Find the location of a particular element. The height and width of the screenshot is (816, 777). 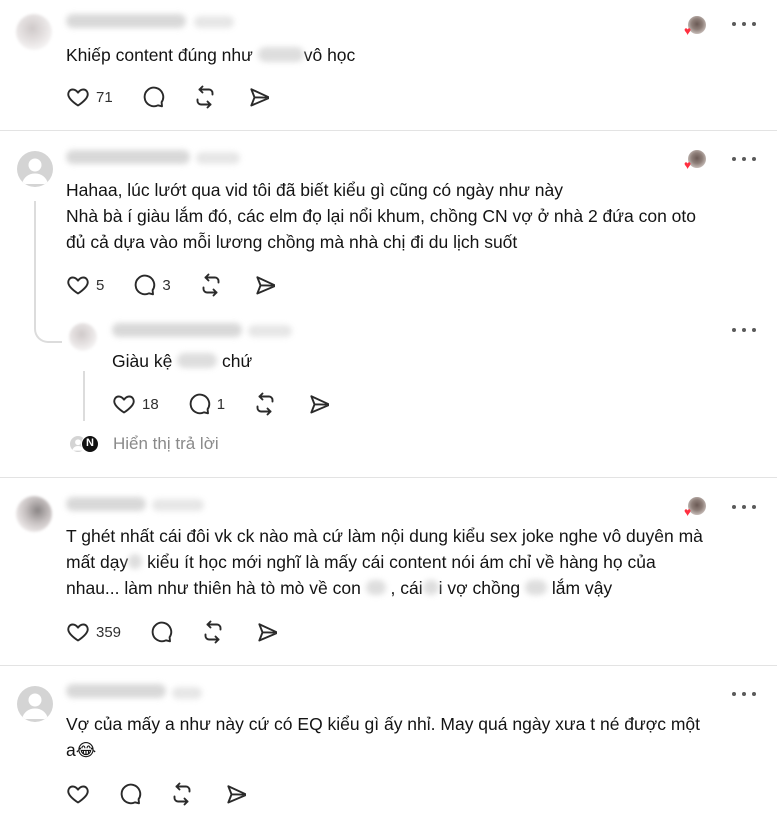

comment-line: Khiếp content đúng như vô học is located at coordinates (211, 55).